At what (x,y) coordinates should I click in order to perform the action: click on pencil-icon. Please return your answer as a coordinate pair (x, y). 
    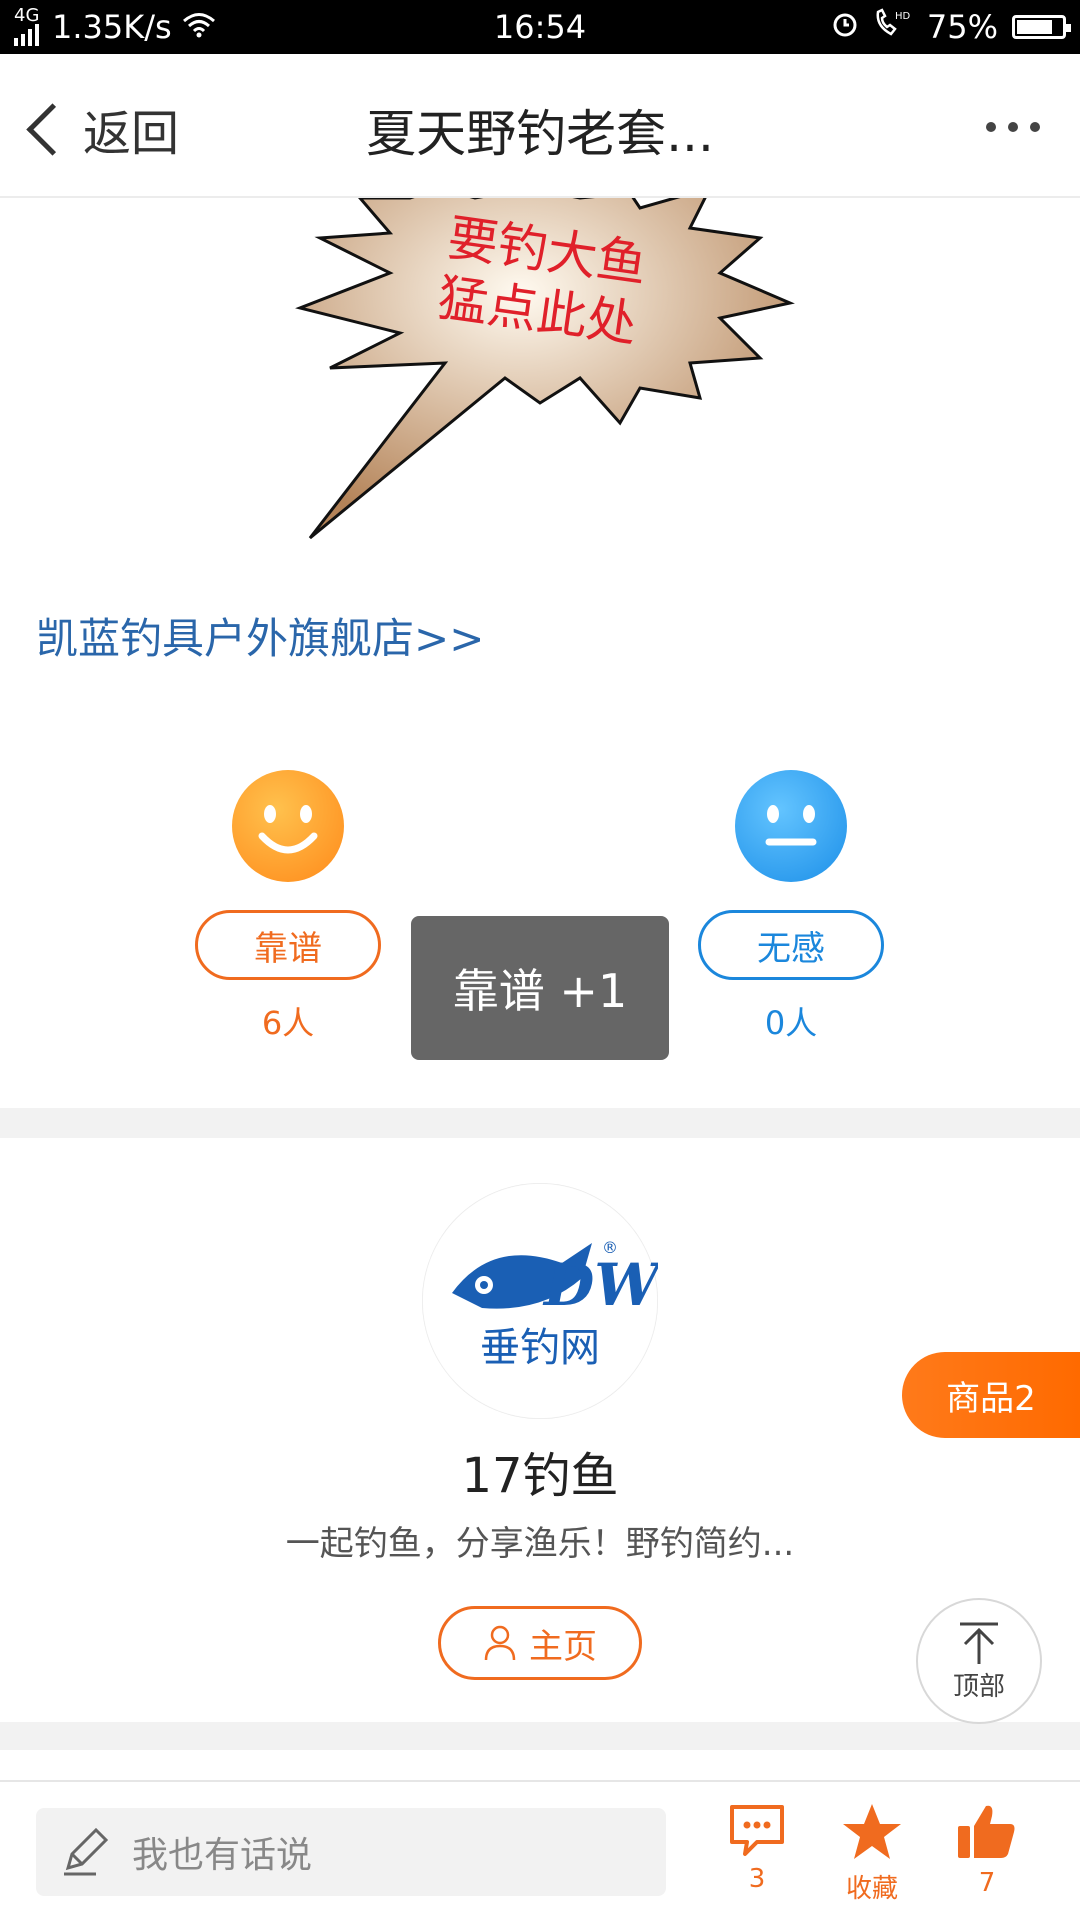
    Looking at the image, I should click on (86, 1851).